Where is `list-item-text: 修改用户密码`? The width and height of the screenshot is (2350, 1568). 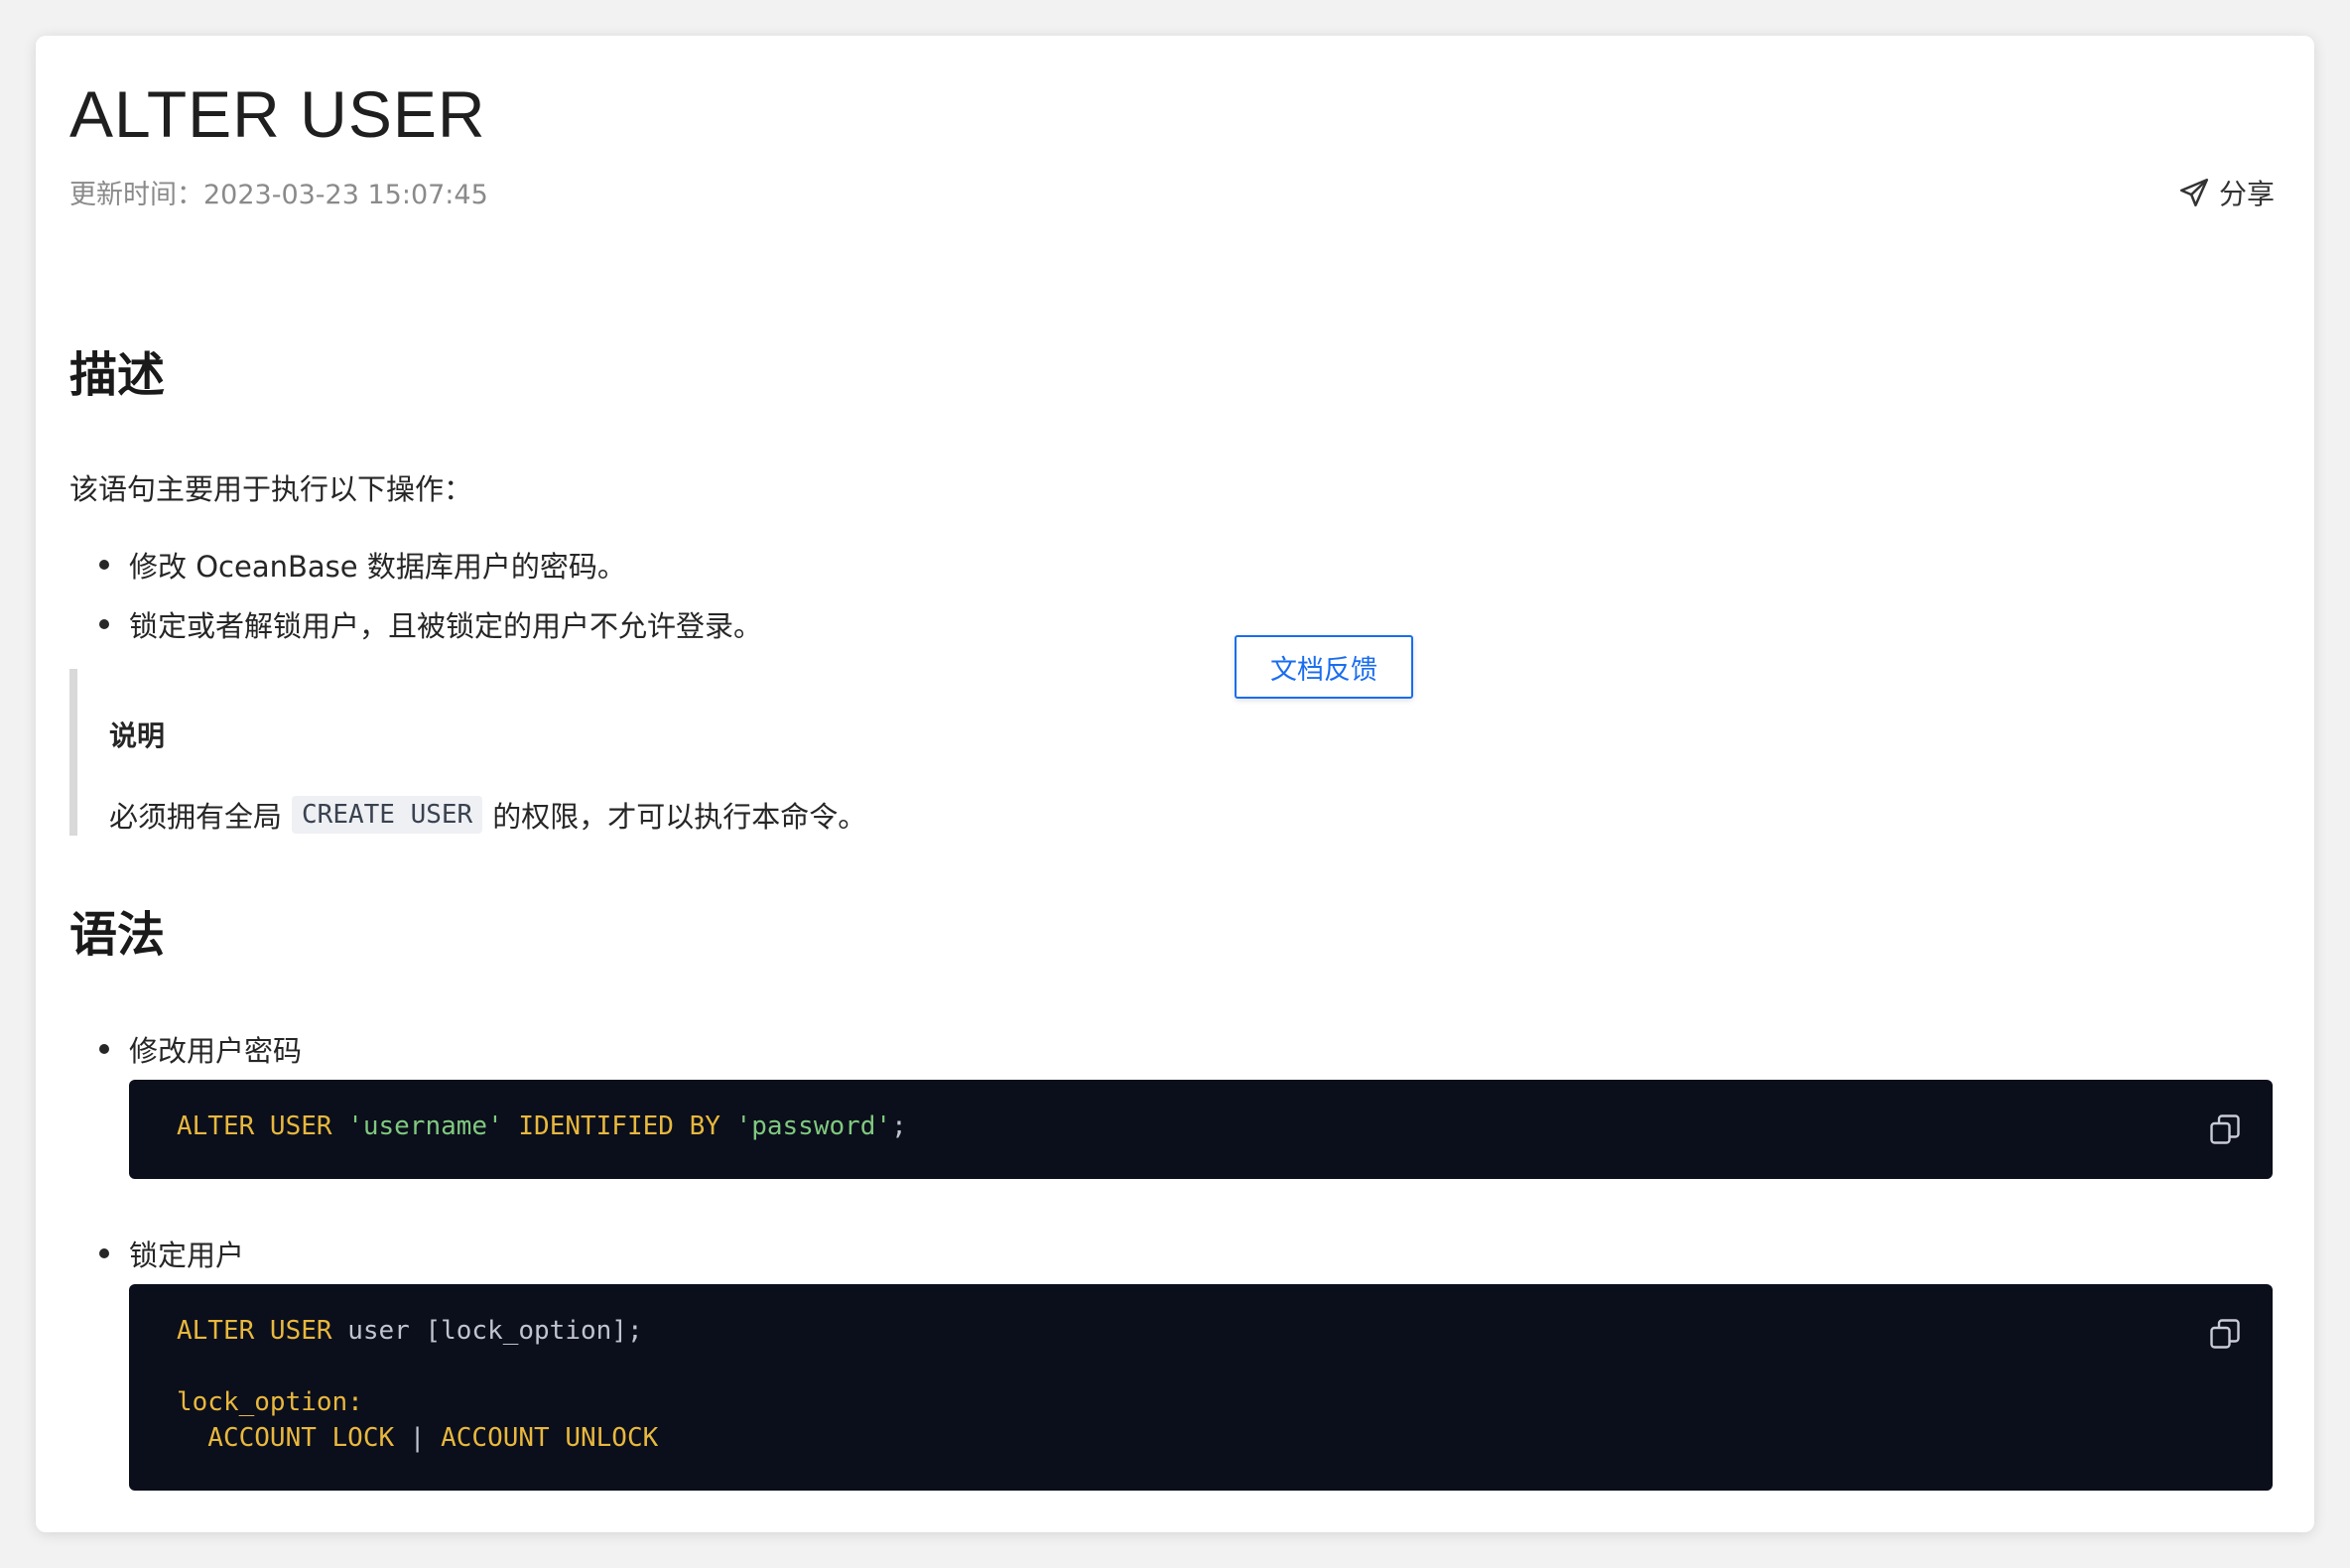
list-item-text: 修改用户密码 is located at coordinates (216, 1051).